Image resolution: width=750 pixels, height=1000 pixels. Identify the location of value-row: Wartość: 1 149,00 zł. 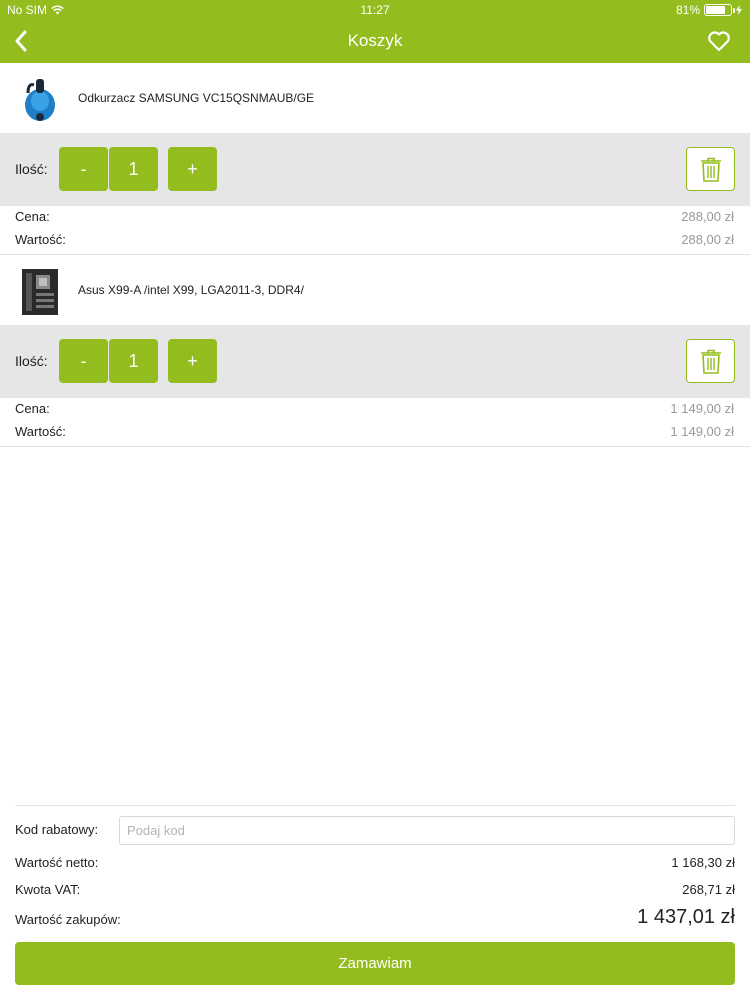
(375, 432).